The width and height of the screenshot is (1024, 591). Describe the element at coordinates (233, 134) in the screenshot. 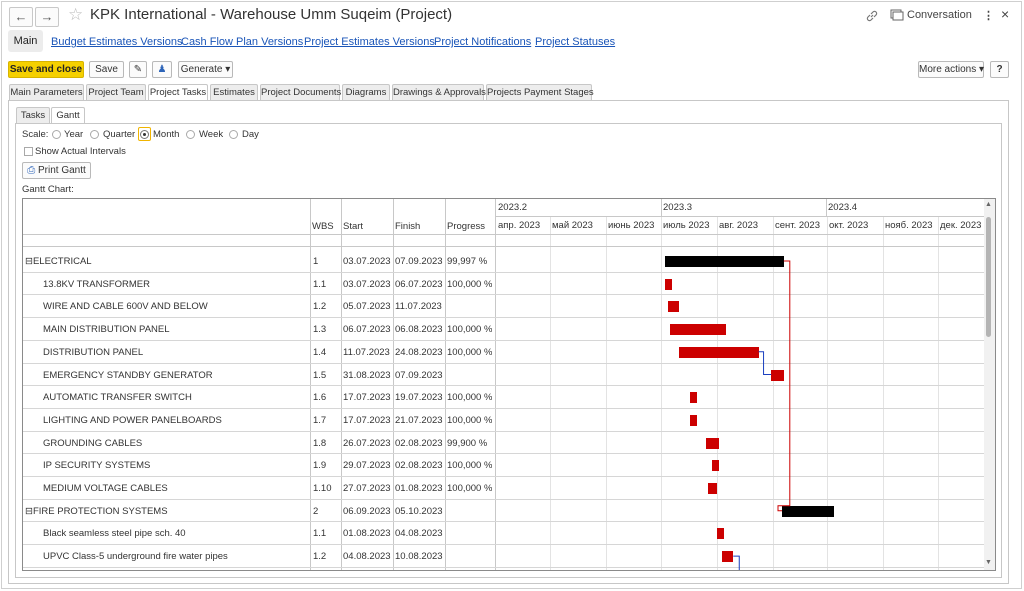

I see `scale-radio-day` at that location.